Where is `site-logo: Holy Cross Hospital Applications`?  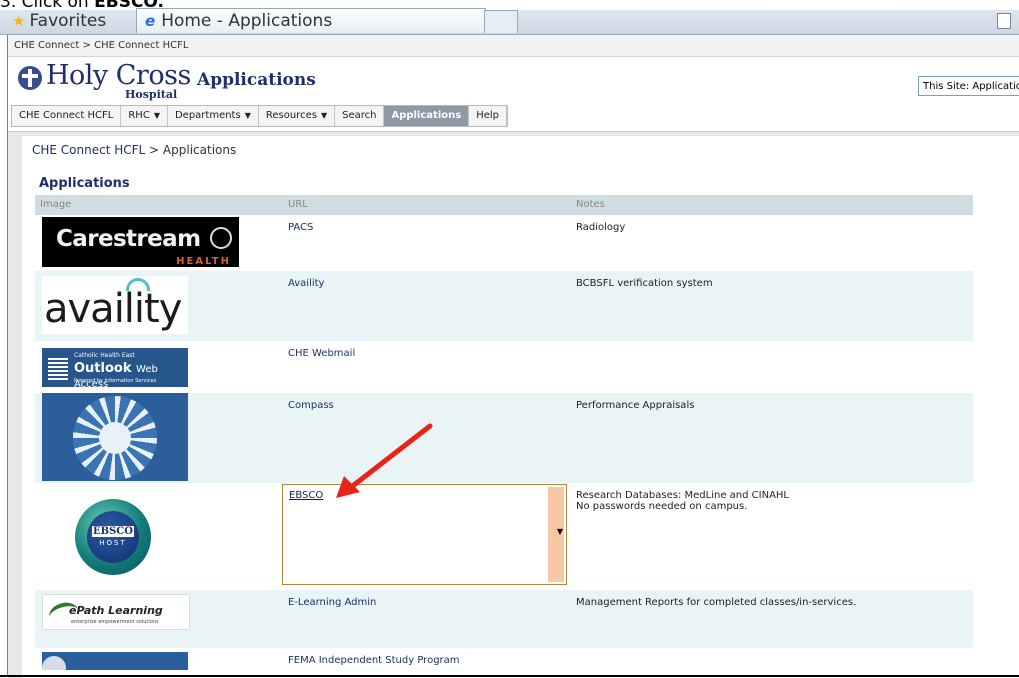 site-logo: Holy Cross Hospital Applications is located at coordinates (188, 80).